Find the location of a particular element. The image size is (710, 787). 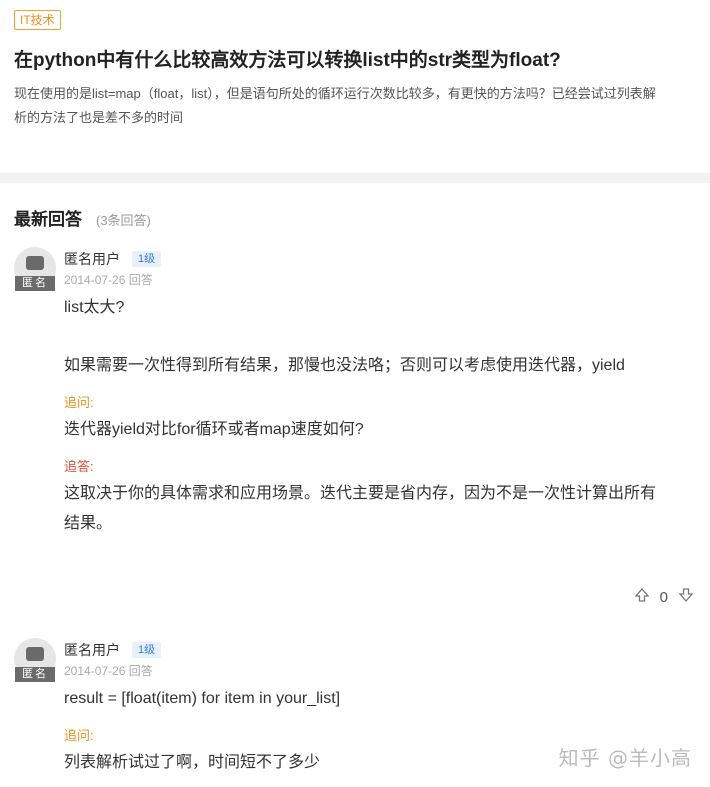

watermark: 知乎 @羊小高 is located at coordinates (625, 758).